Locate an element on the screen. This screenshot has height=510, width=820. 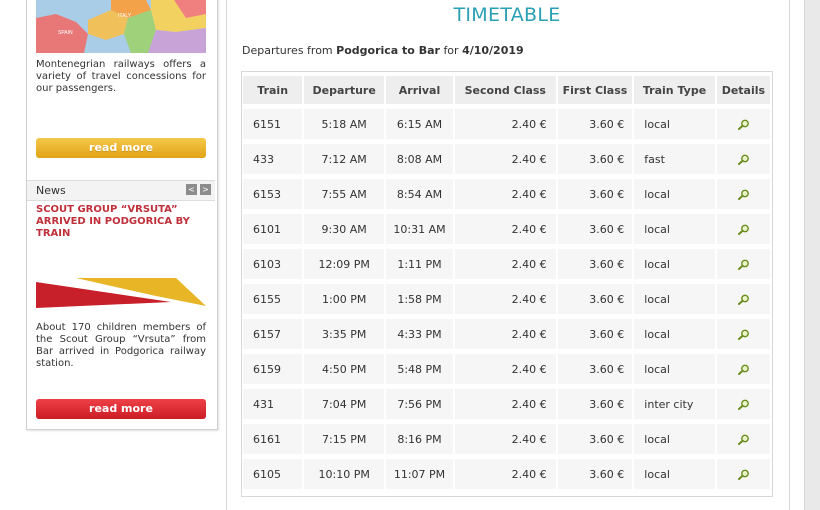
column-header-details: Details is located at coordinates (743, 90).